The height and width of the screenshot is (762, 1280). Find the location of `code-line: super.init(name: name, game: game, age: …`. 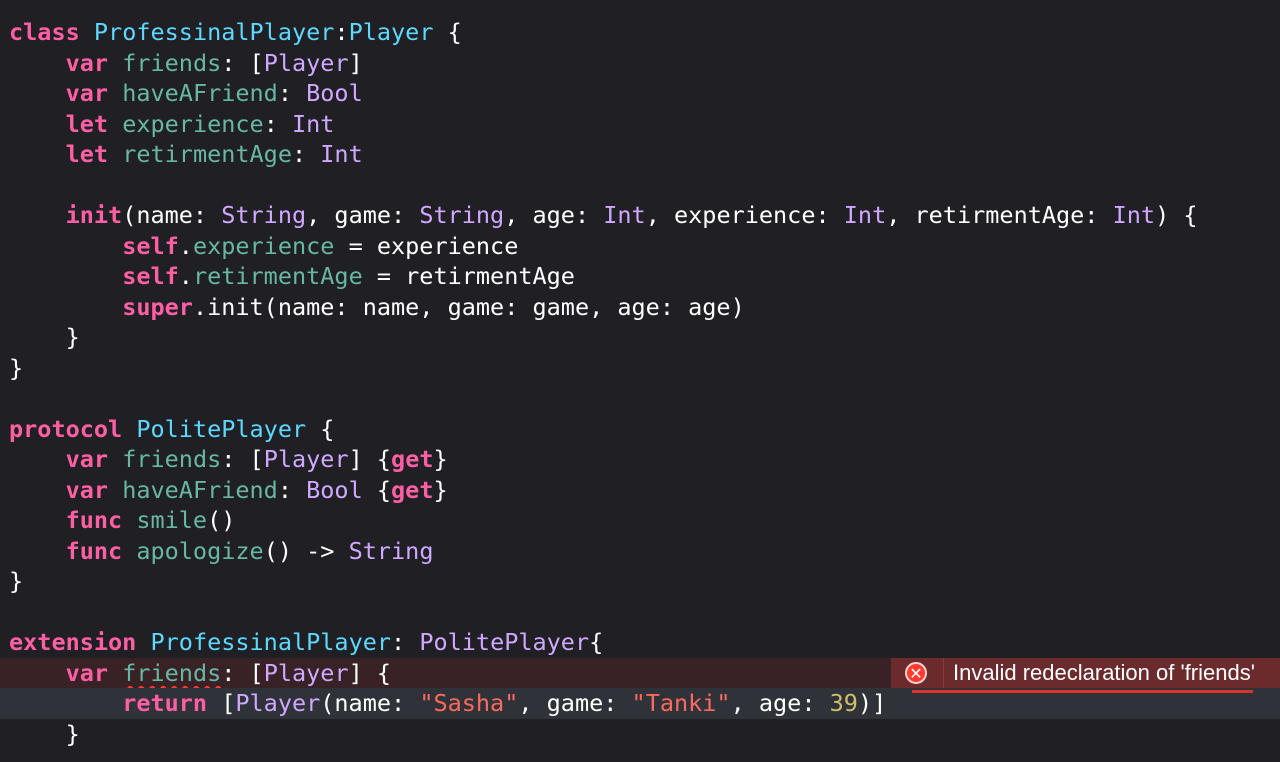

code-line: super.init(name: name, game: game, age: … is located at coordinates (640, 307).